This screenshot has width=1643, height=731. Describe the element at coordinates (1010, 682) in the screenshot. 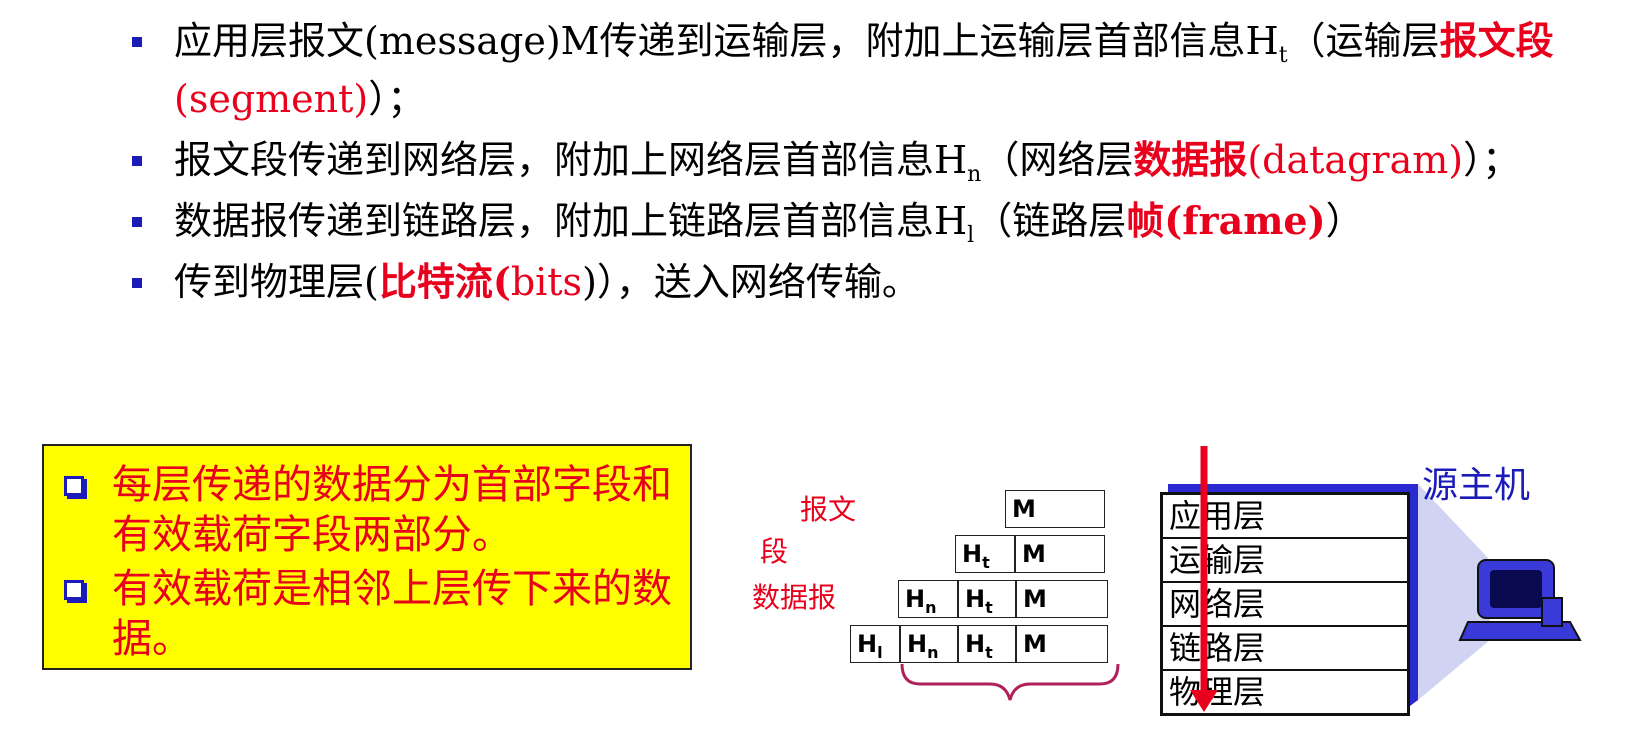

I see `frame-brace` at that location.